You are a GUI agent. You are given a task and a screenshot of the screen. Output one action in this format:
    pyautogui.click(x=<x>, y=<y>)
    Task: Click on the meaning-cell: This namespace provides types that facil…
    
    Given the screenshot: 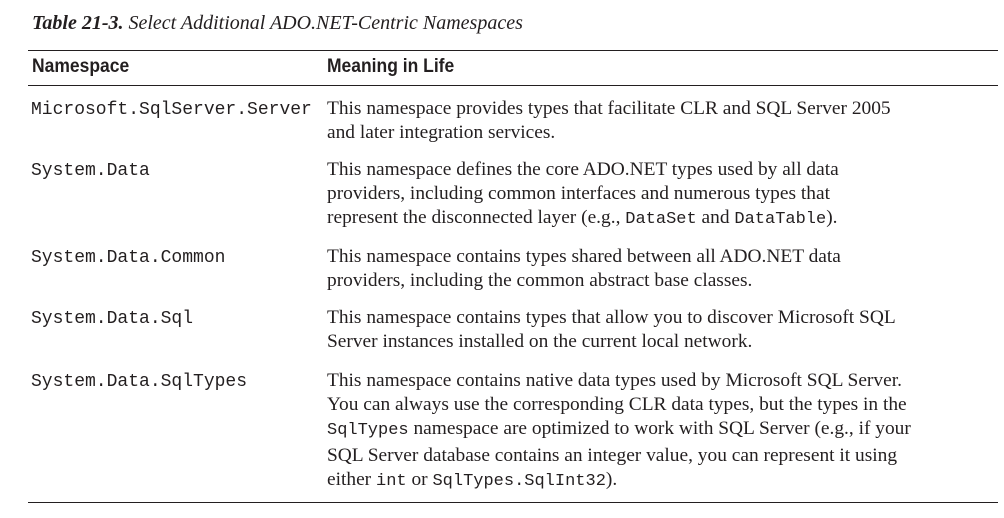 What is the action you would take?
    pyautogui.click(x=661, y=121)
    